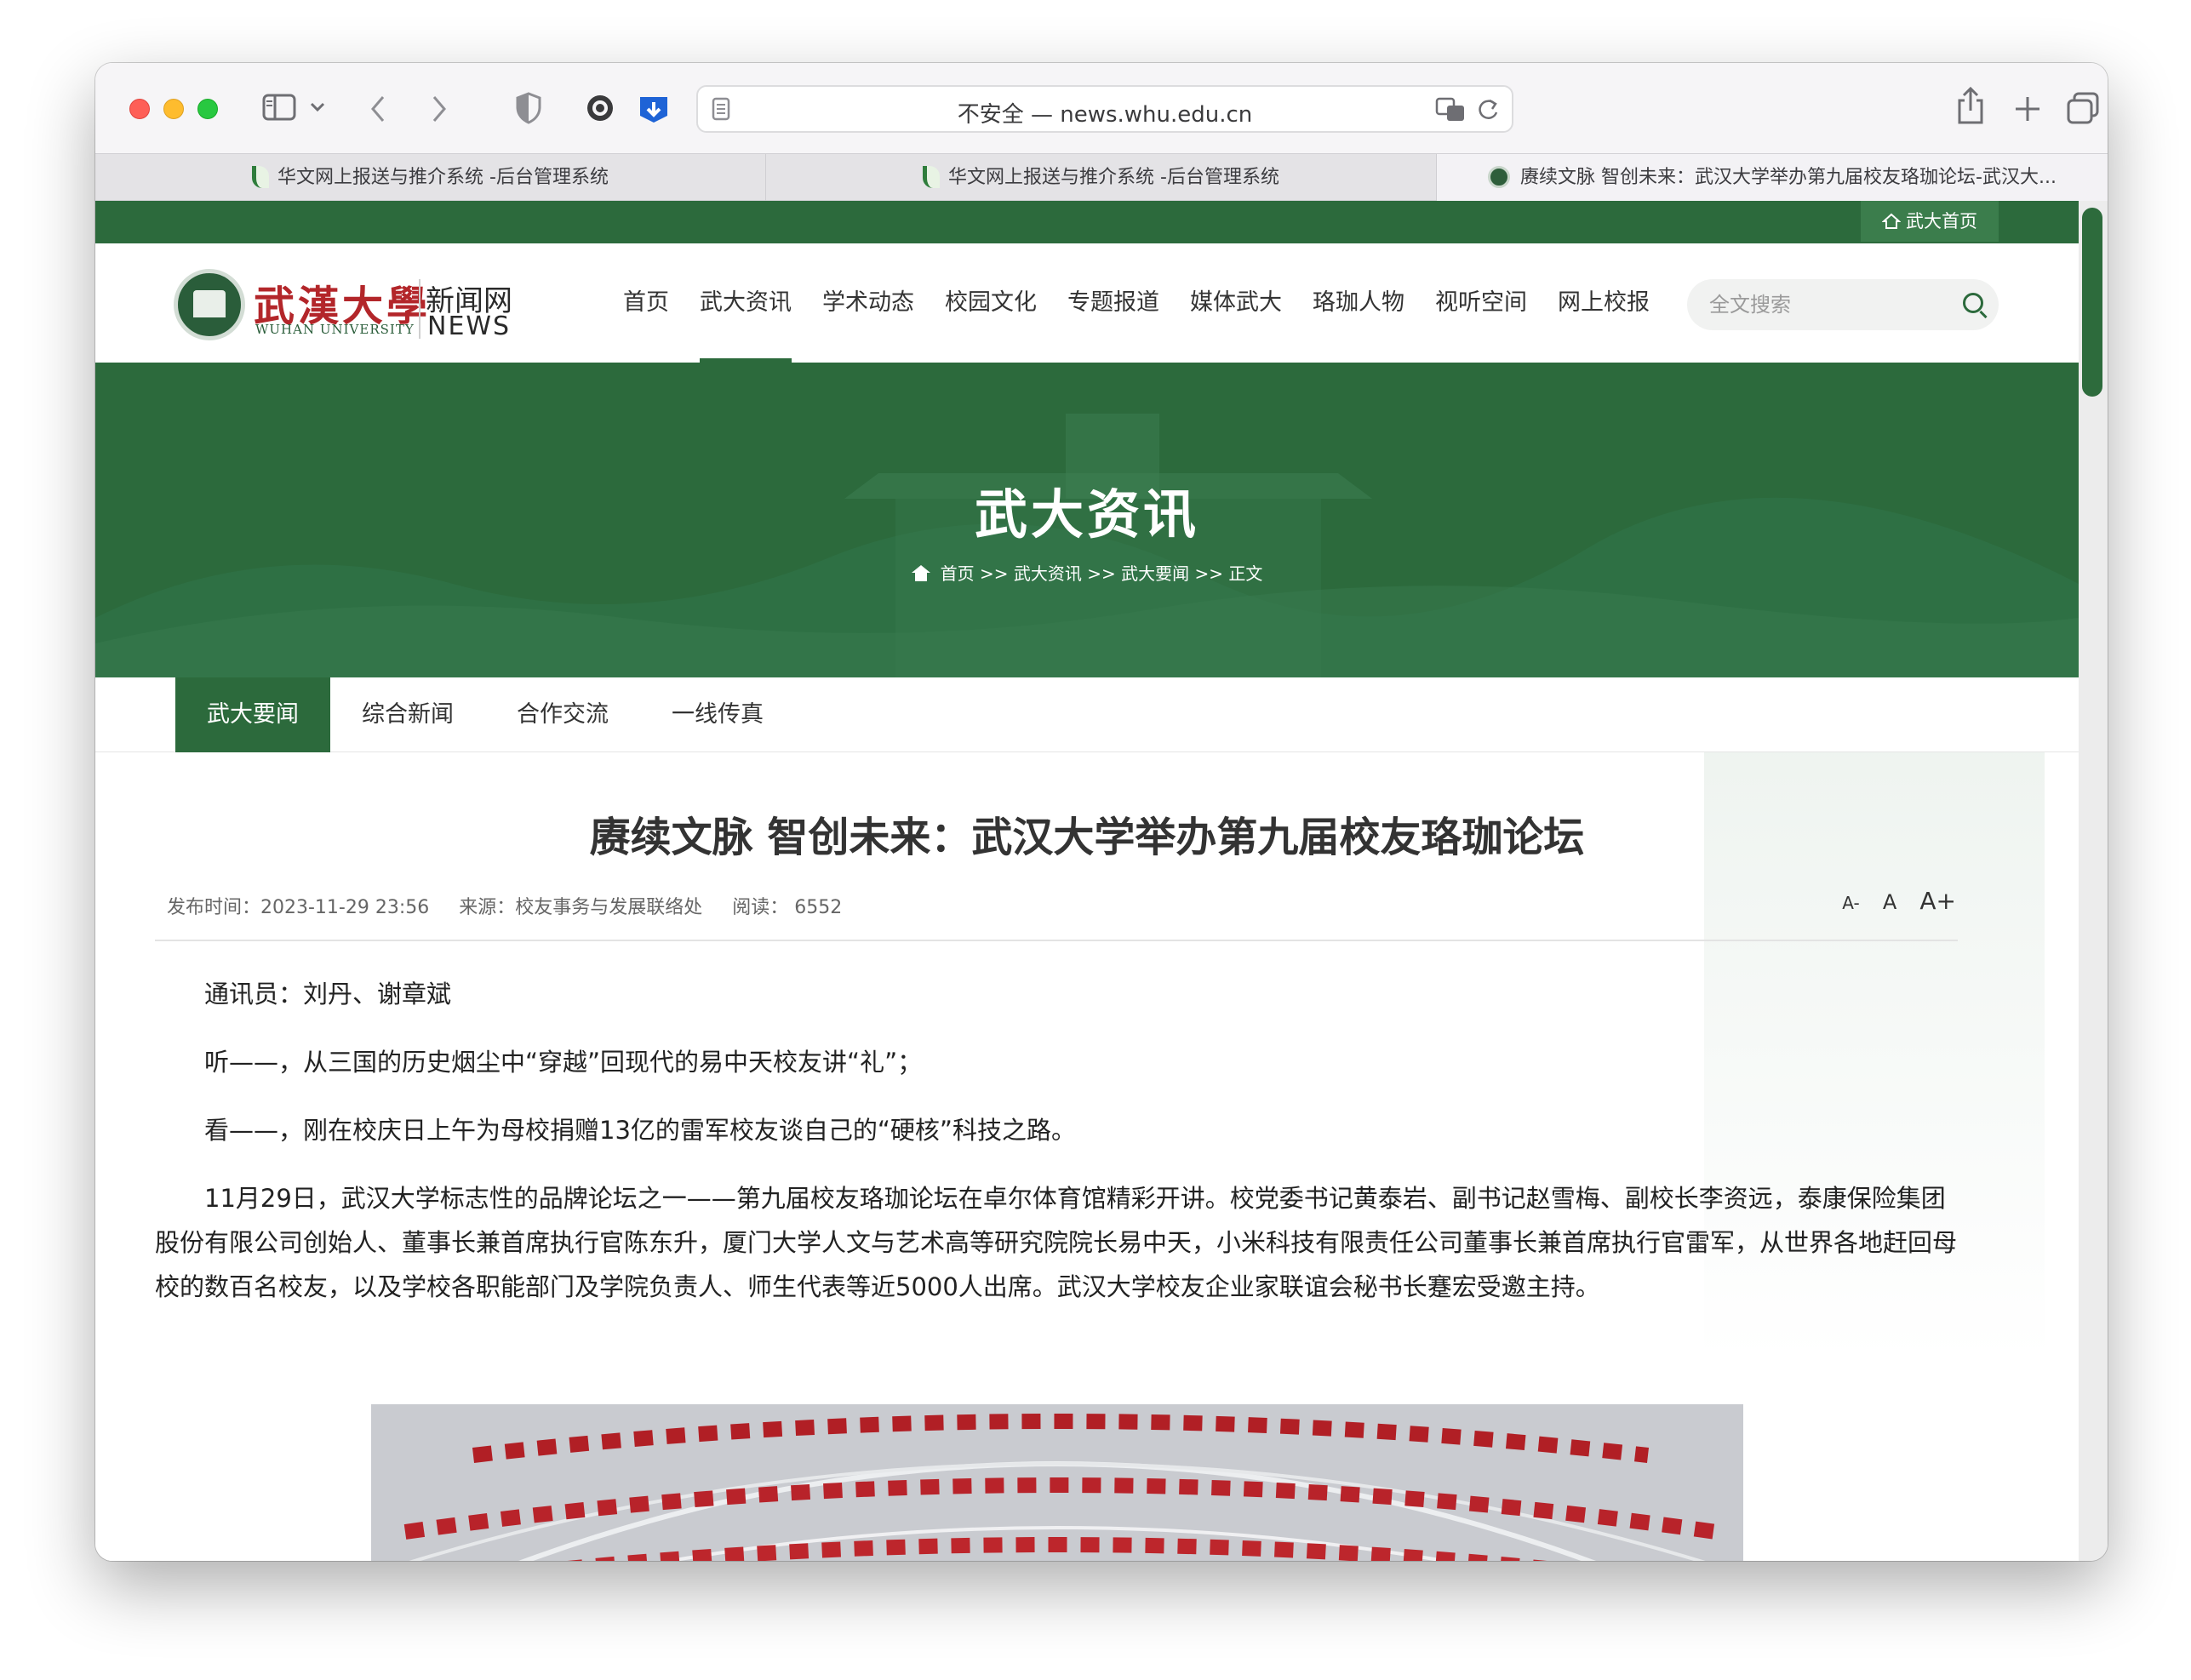  What do you see at coordinates (209, 304) in the screenshot?
I see `university-seal-logo` at bounding box center [209, 304].